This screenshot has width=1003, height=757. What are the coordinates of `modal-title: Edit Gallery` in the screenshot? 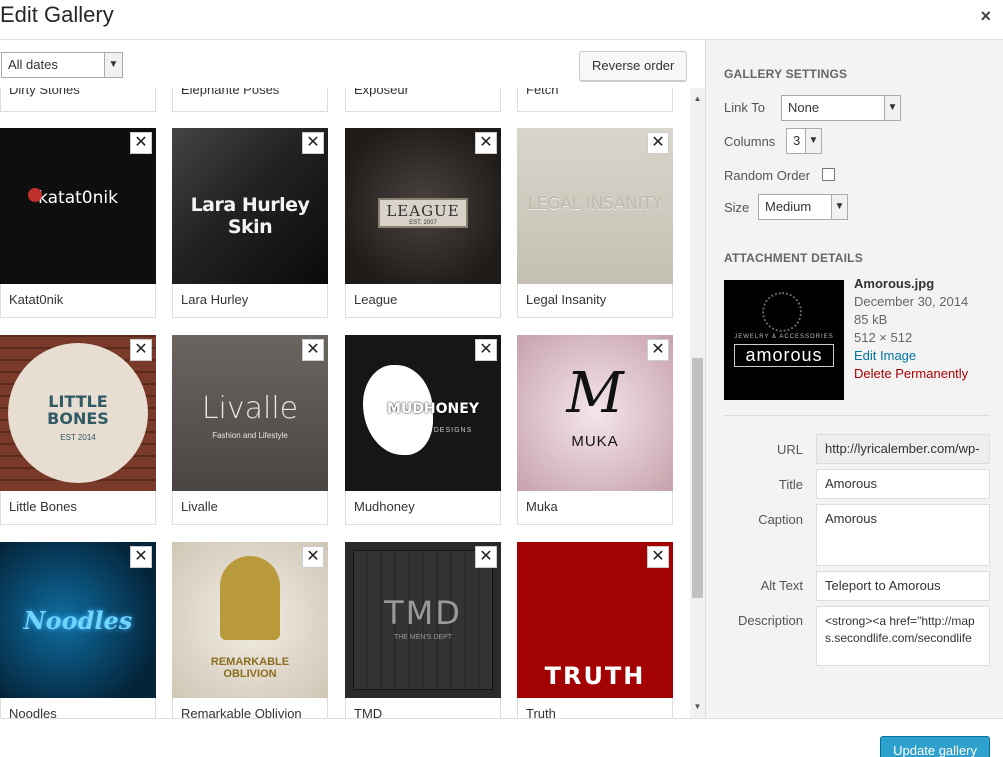 It's located at (57, 14).